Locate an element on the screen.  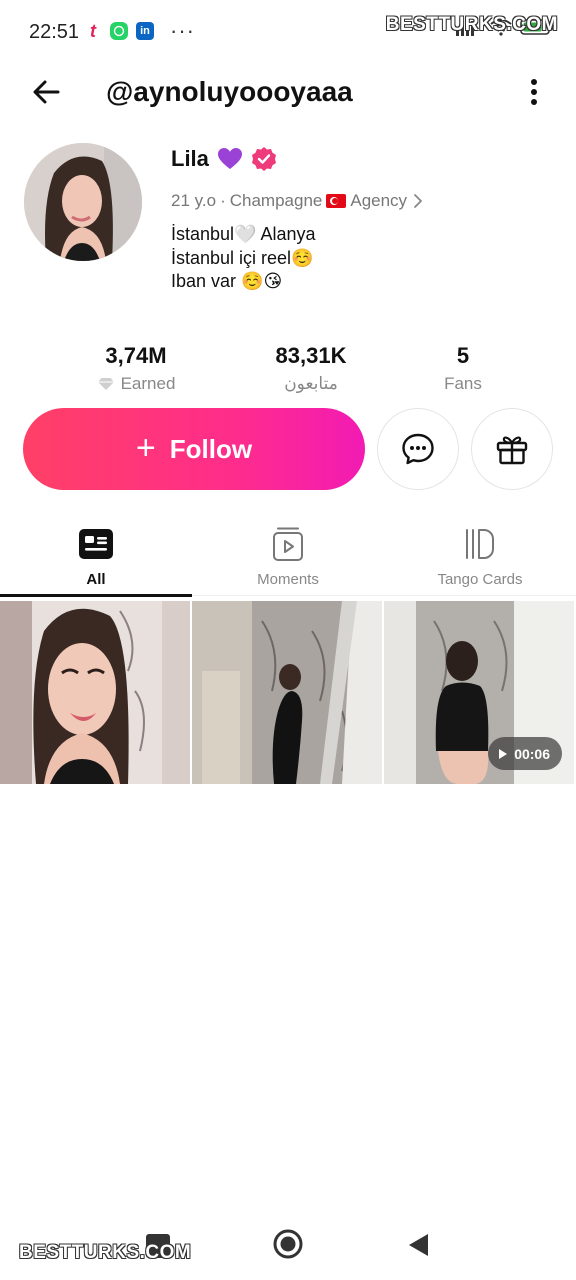
tab-tango-cards: Tango Cards is located at coordinates (480, 559).